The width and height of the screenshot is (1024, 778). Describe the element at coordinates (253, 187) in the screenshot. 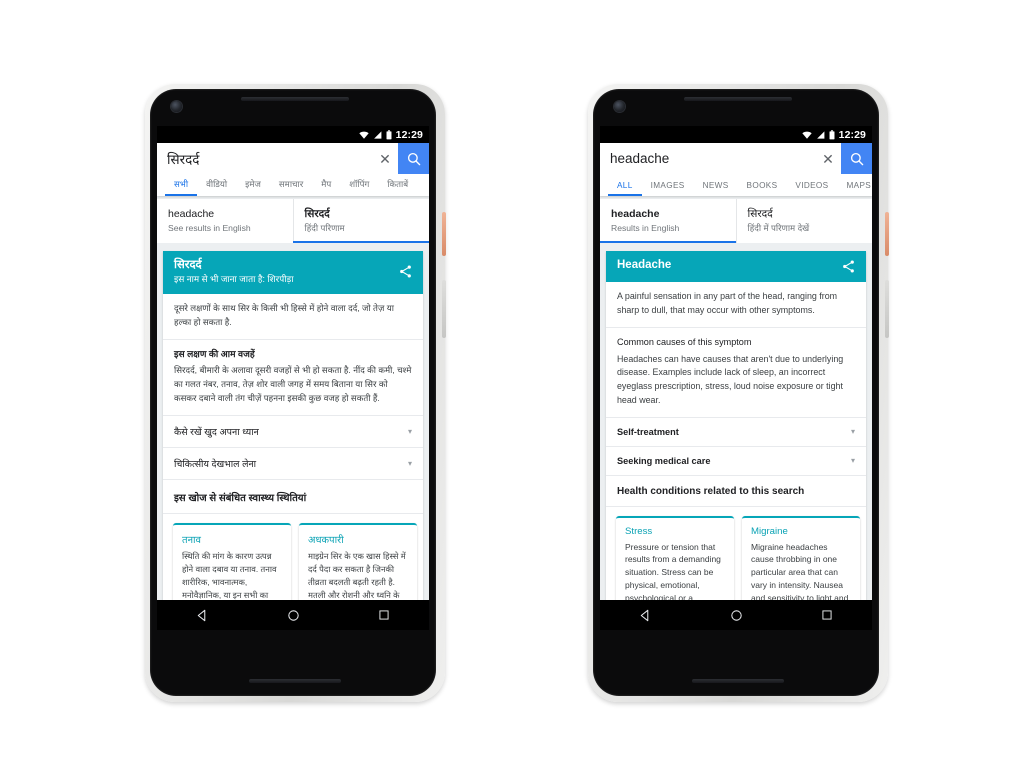

I see `tab-images: इमेज` at that location.